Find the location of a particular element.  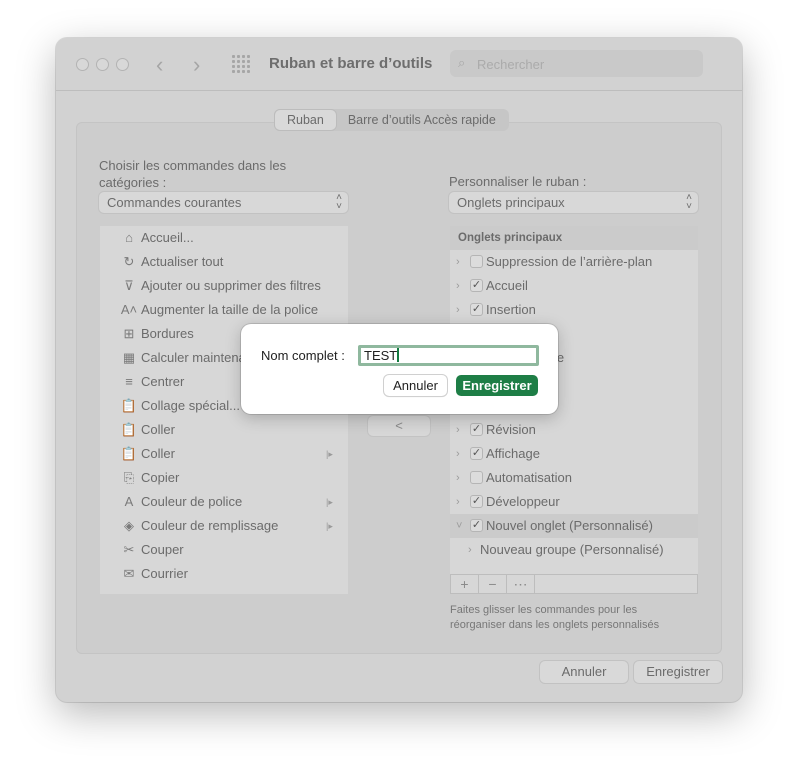

dialog-cancel-button: Annuler is located at coordinates (415, 385).